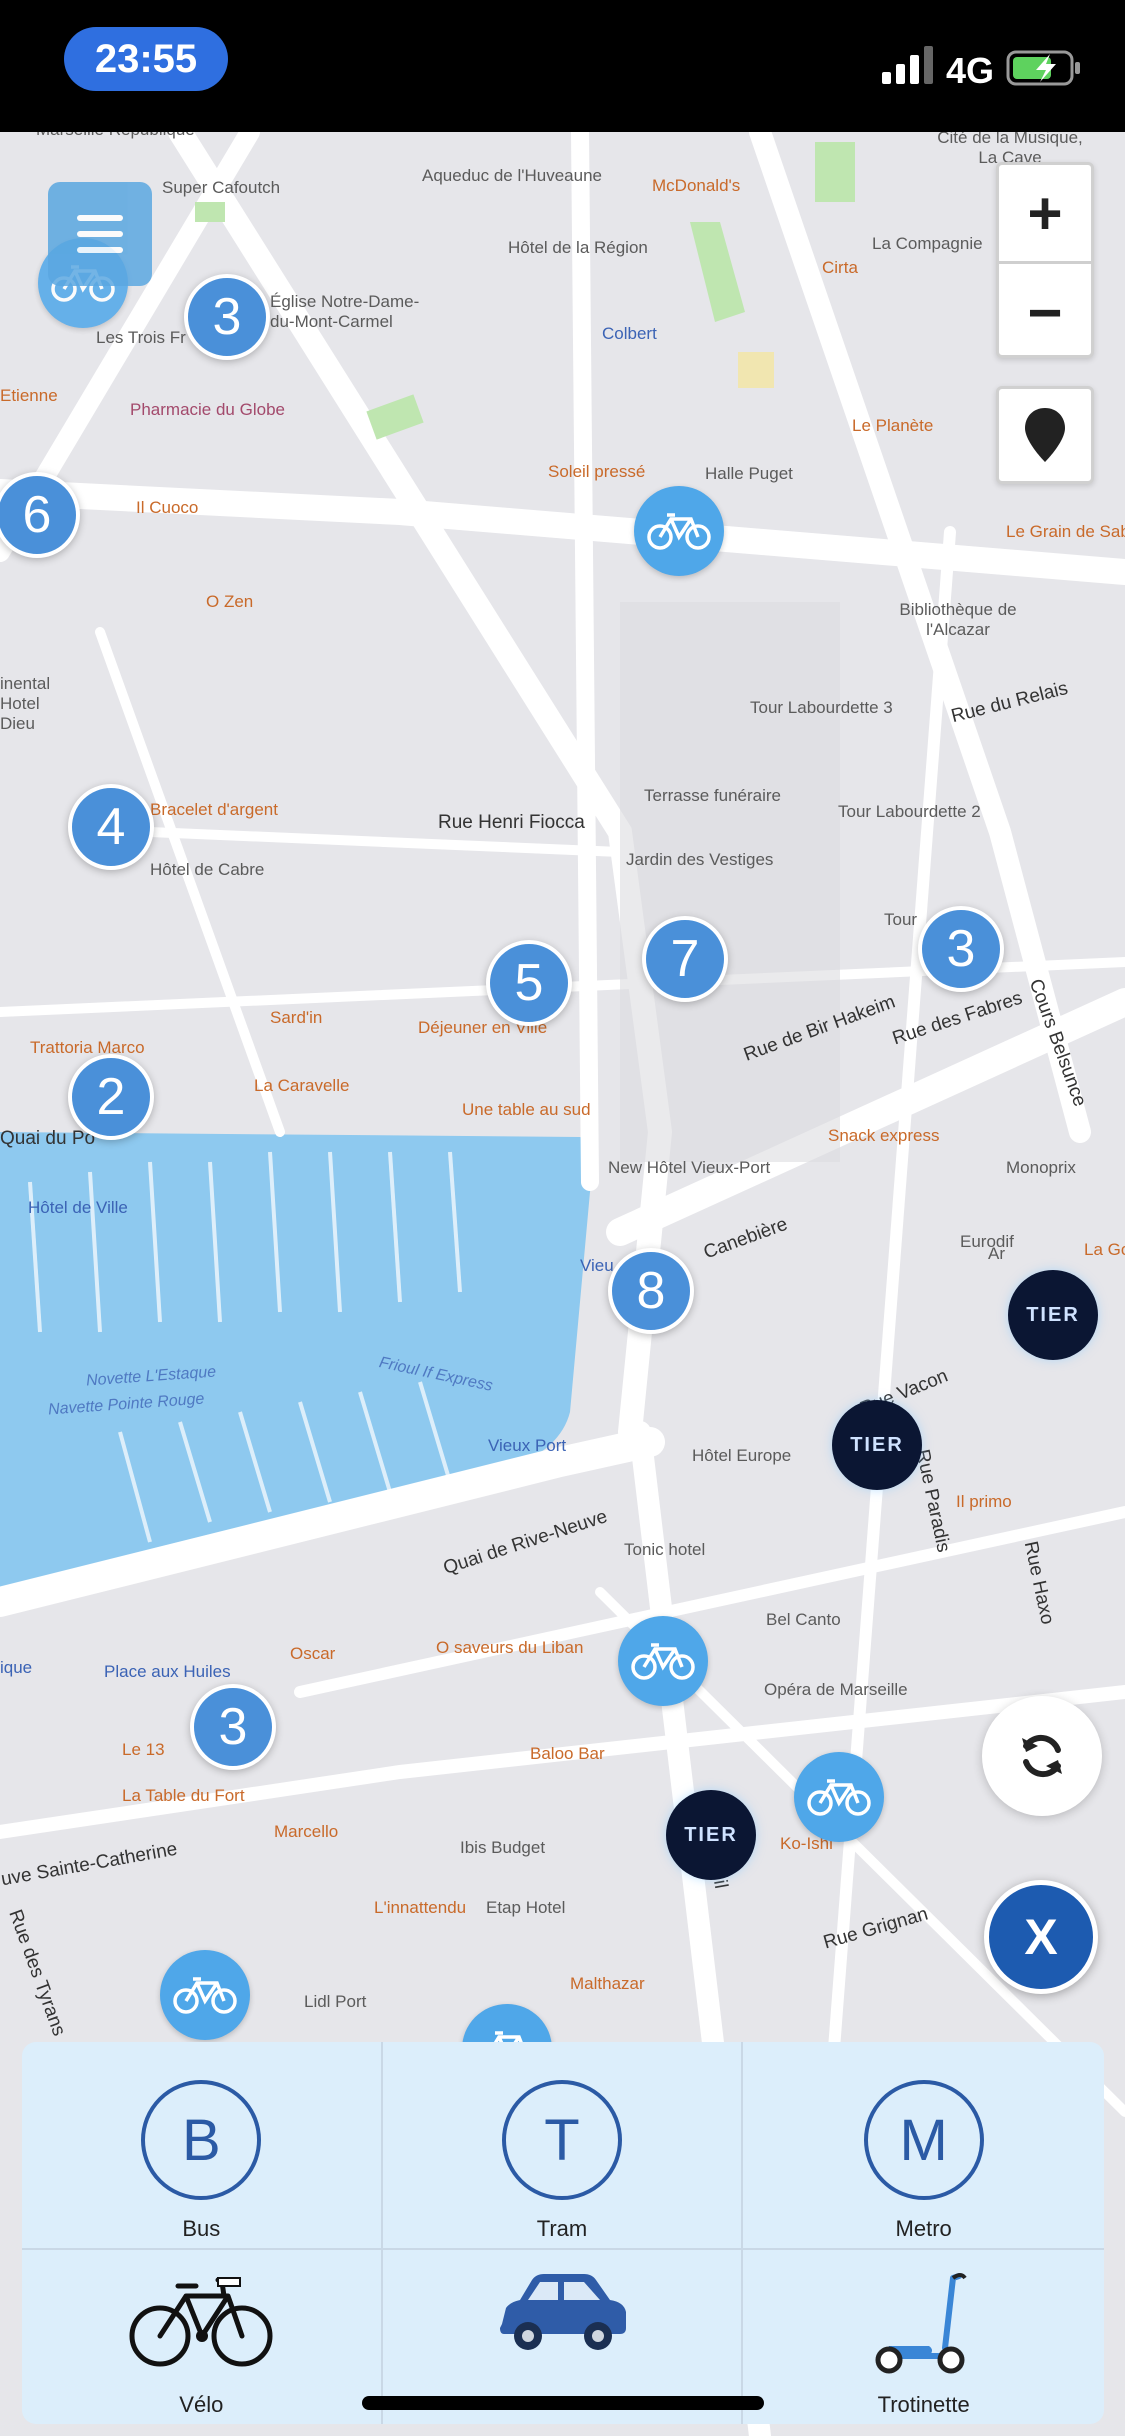 The image size is (1125, 2436). Describe the element at coordinates (420, 1907) in the screenshot. I see `map-label-food: L'innattendu` at that location.